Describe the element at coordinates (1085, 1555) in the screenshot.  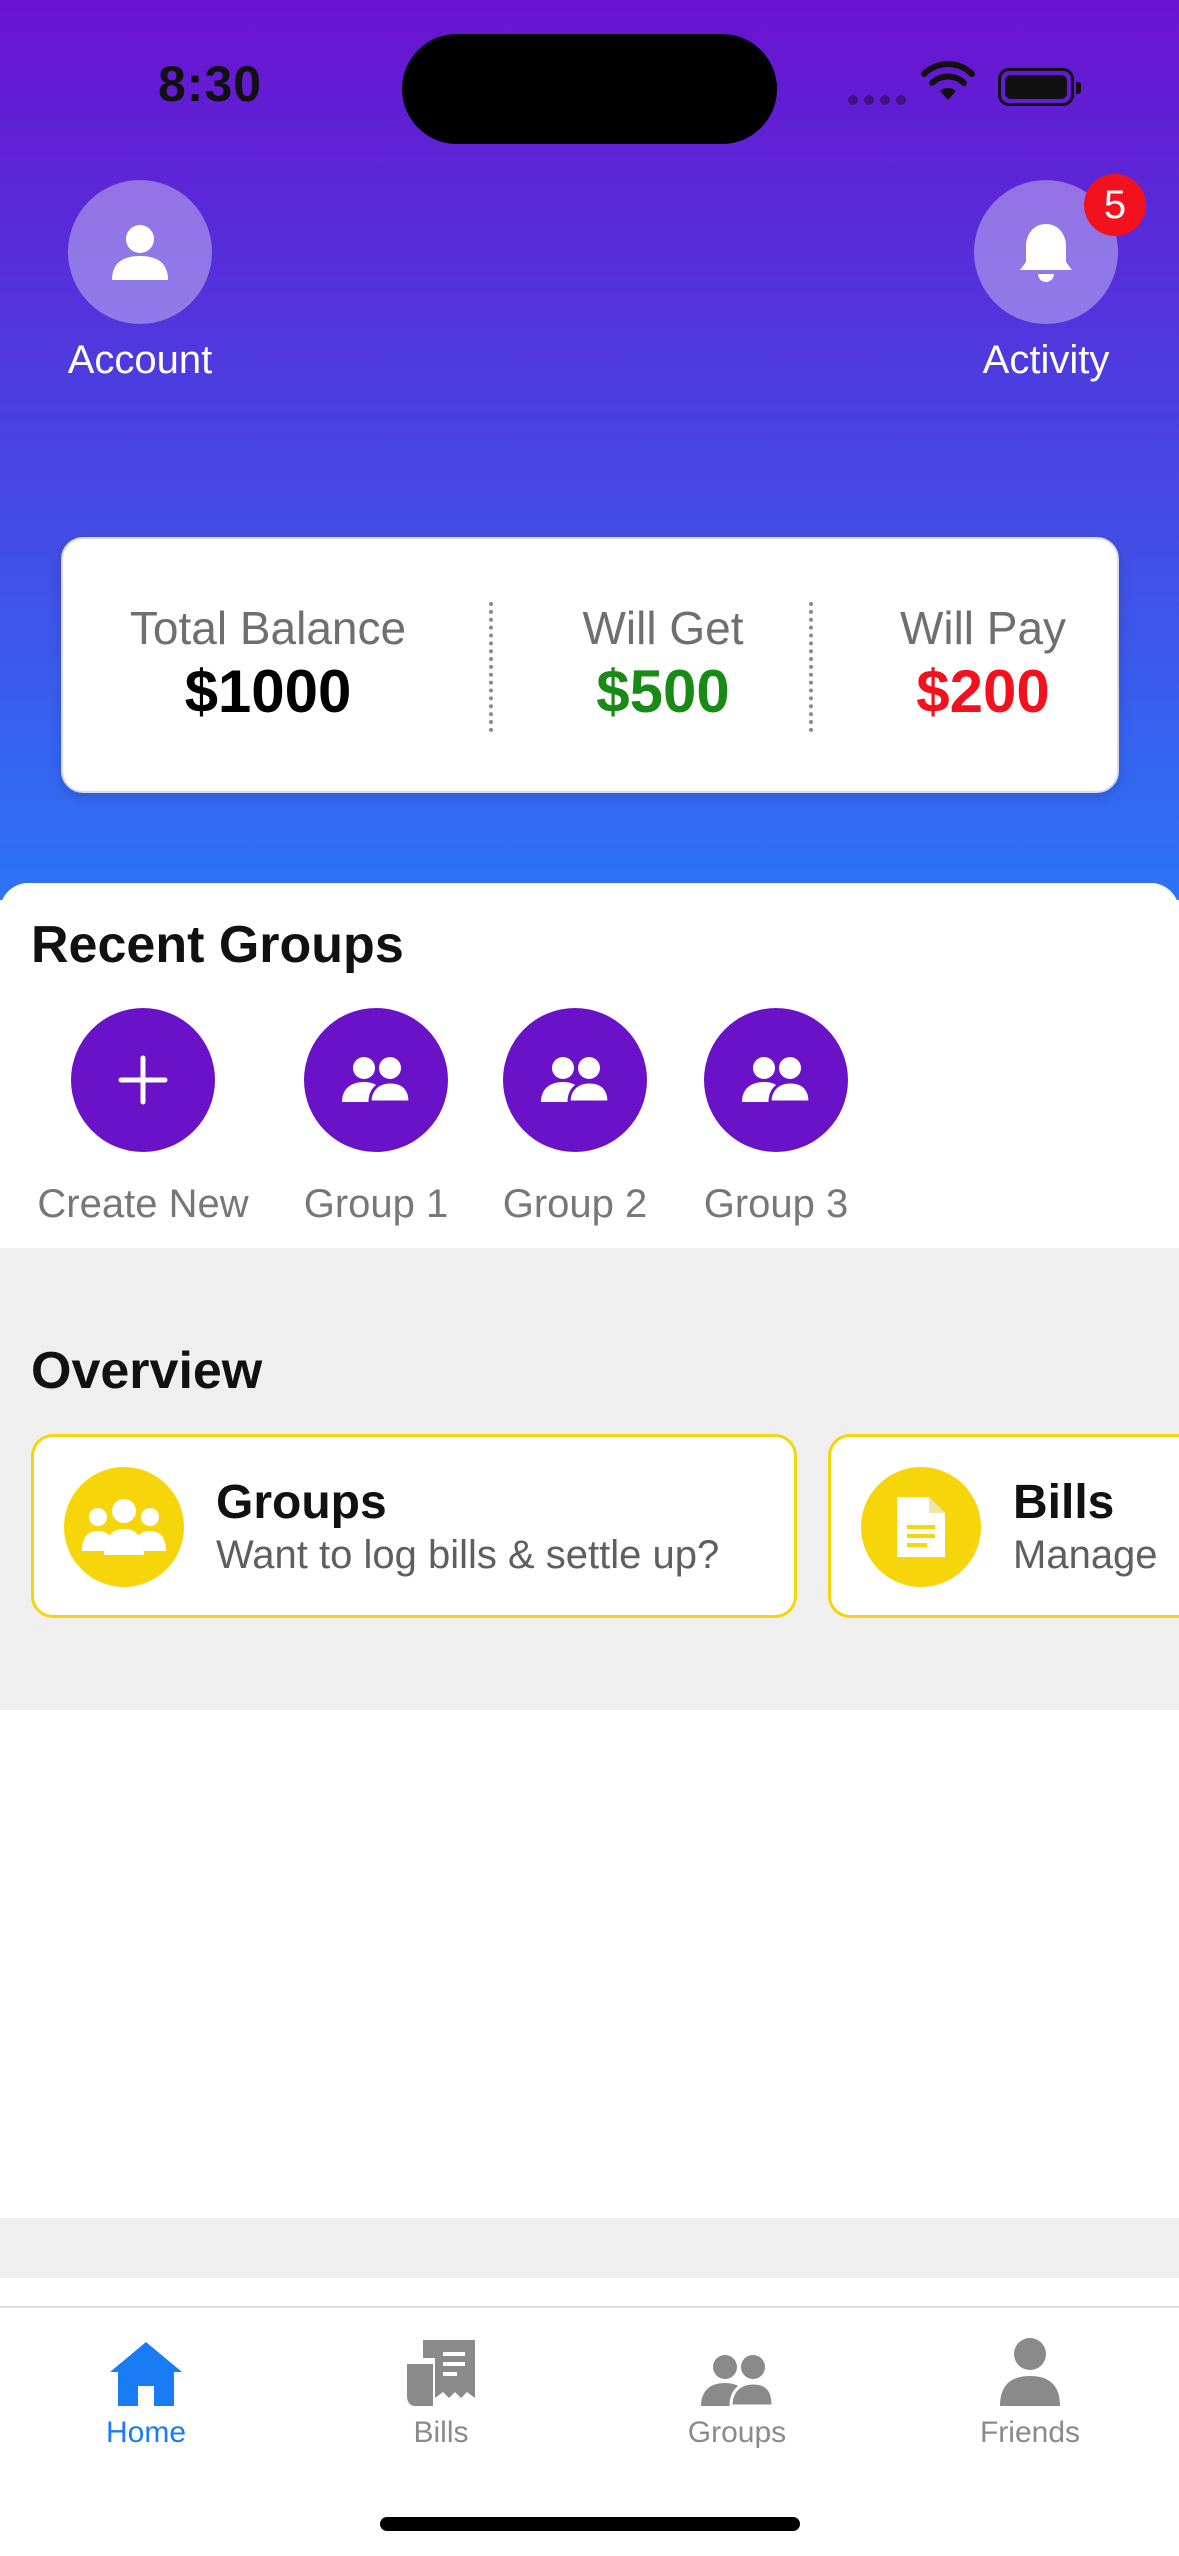
I see `overview-card-subtitle: Manage` at that location.